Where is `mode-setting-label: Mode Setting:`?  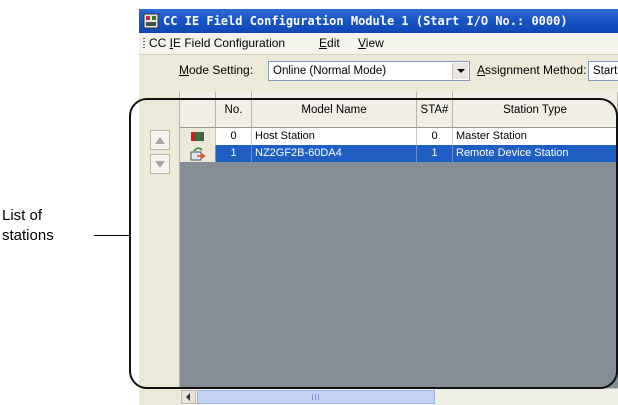
mode-setting-label: Mode Setting: is located at coordinates (216, 70).